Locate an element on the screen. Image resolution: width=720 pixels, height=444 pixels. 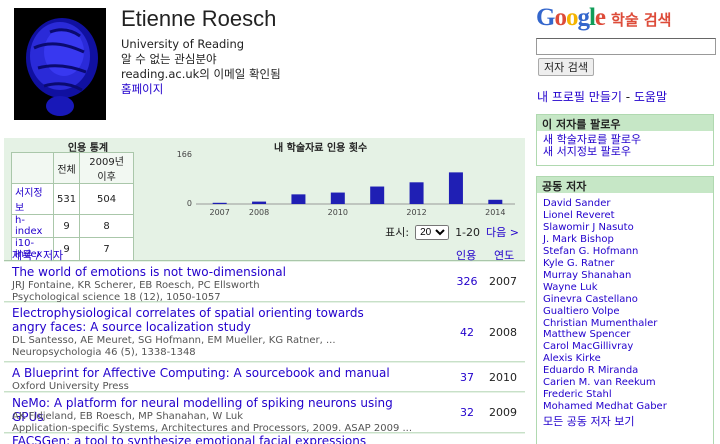
publication-authors: Oxford University Press is located at coordinates (70, 386).